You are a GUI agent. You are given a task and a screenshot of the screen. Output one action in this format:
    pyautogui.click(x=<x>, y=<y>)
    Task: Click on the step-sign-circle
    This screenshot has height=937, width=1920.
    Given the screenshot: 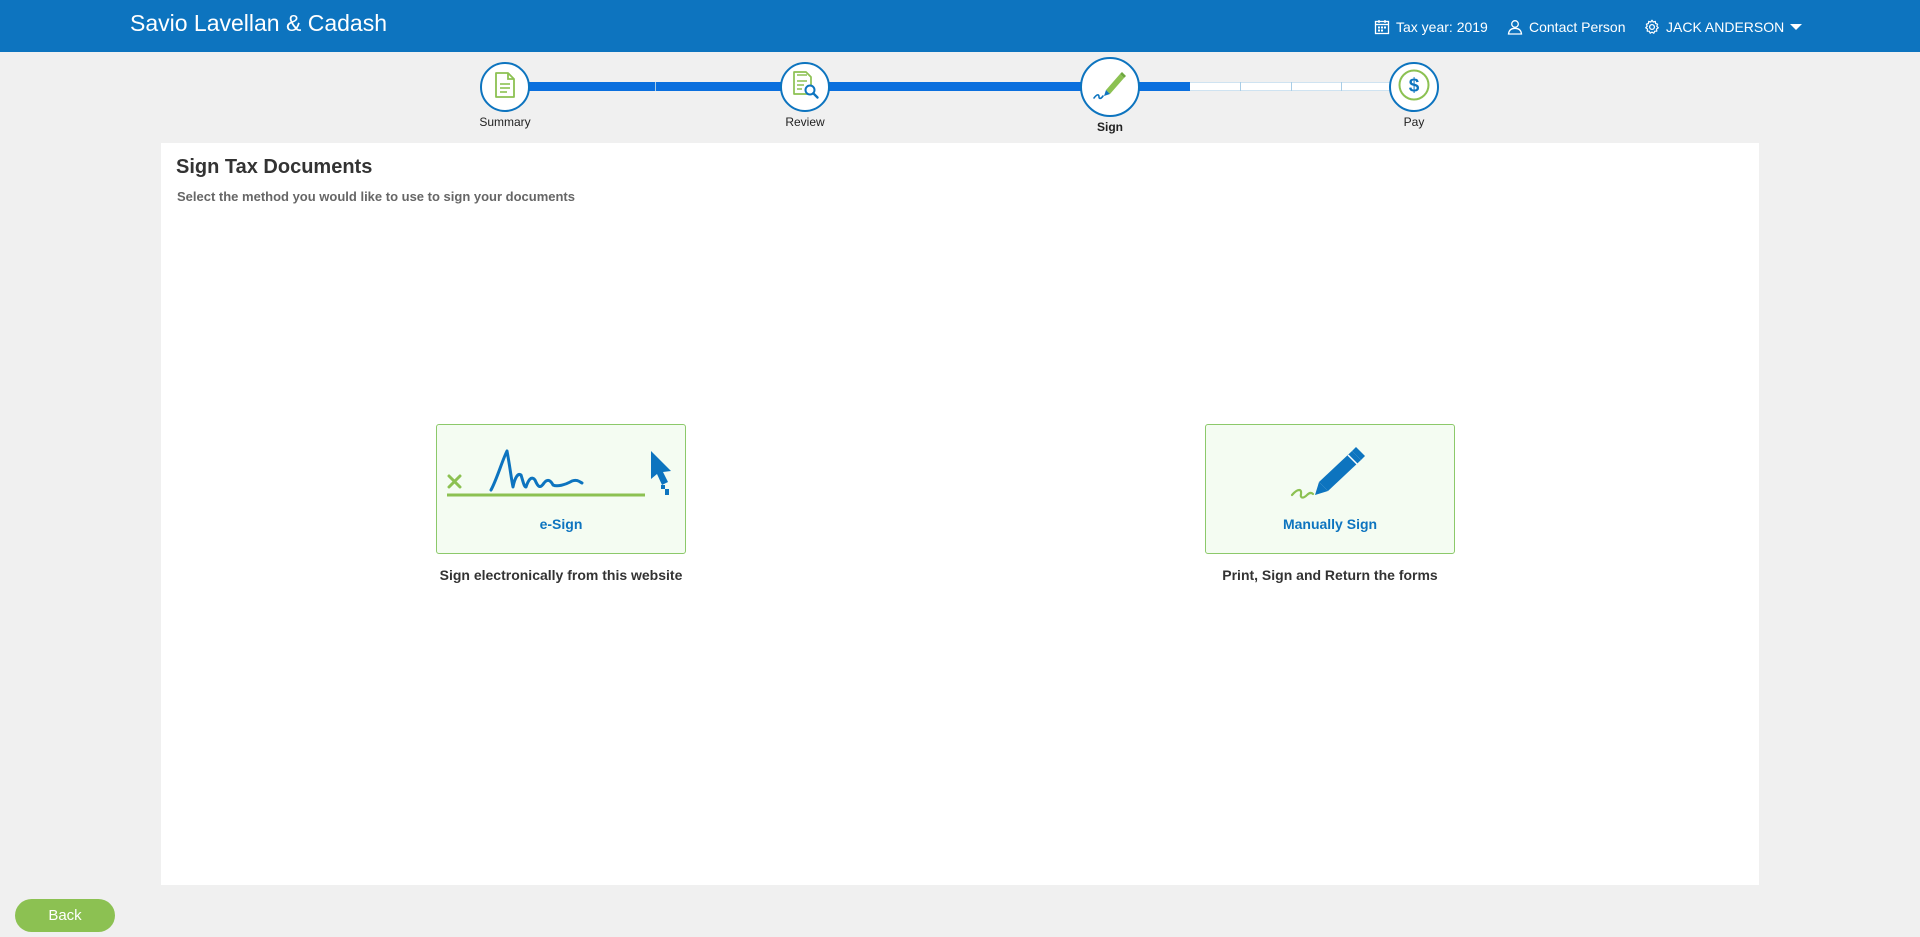 What is the action you would take?
    pyautogui.click(x=1110, y=87)
    